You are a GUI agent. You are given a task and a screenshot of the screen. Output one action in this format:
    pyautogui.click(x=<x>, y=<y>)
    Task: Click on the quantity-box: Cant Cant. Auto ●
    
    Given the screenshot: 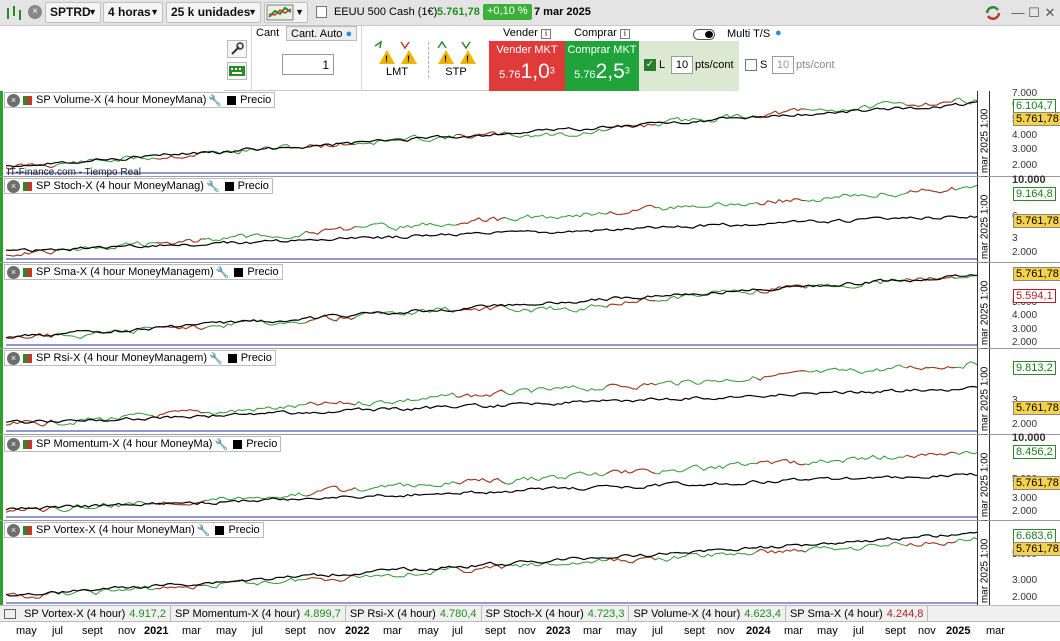 What is the action you would take?
    pyautogui.click(x=307, y=58)
    